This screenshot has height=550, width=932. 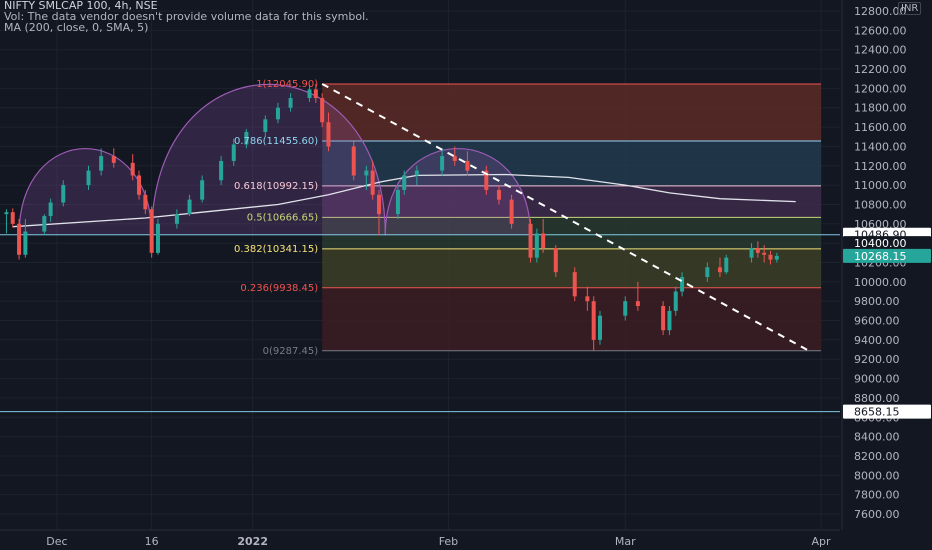 What do you see at coordinates (877, 398) in the screenshot?
I see `price-tick-label: 8800.00` at bounding box center [877, 398].